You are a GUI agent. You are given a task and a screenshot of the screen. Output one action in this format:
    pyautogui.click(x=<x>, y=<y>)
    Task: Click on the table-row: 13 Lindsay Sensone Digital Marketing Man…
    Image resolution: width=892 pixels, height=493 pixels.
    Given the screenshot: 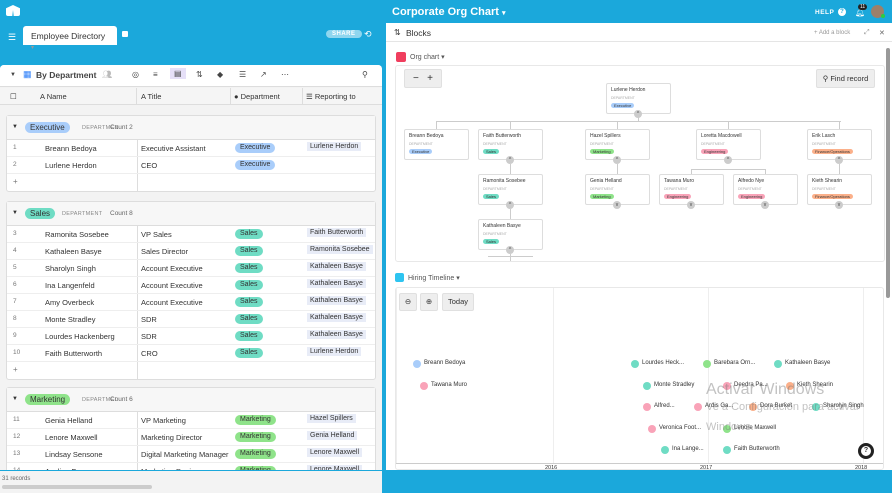 What is the action you would take?
    pyautogui.click(x=191, y=454)
    